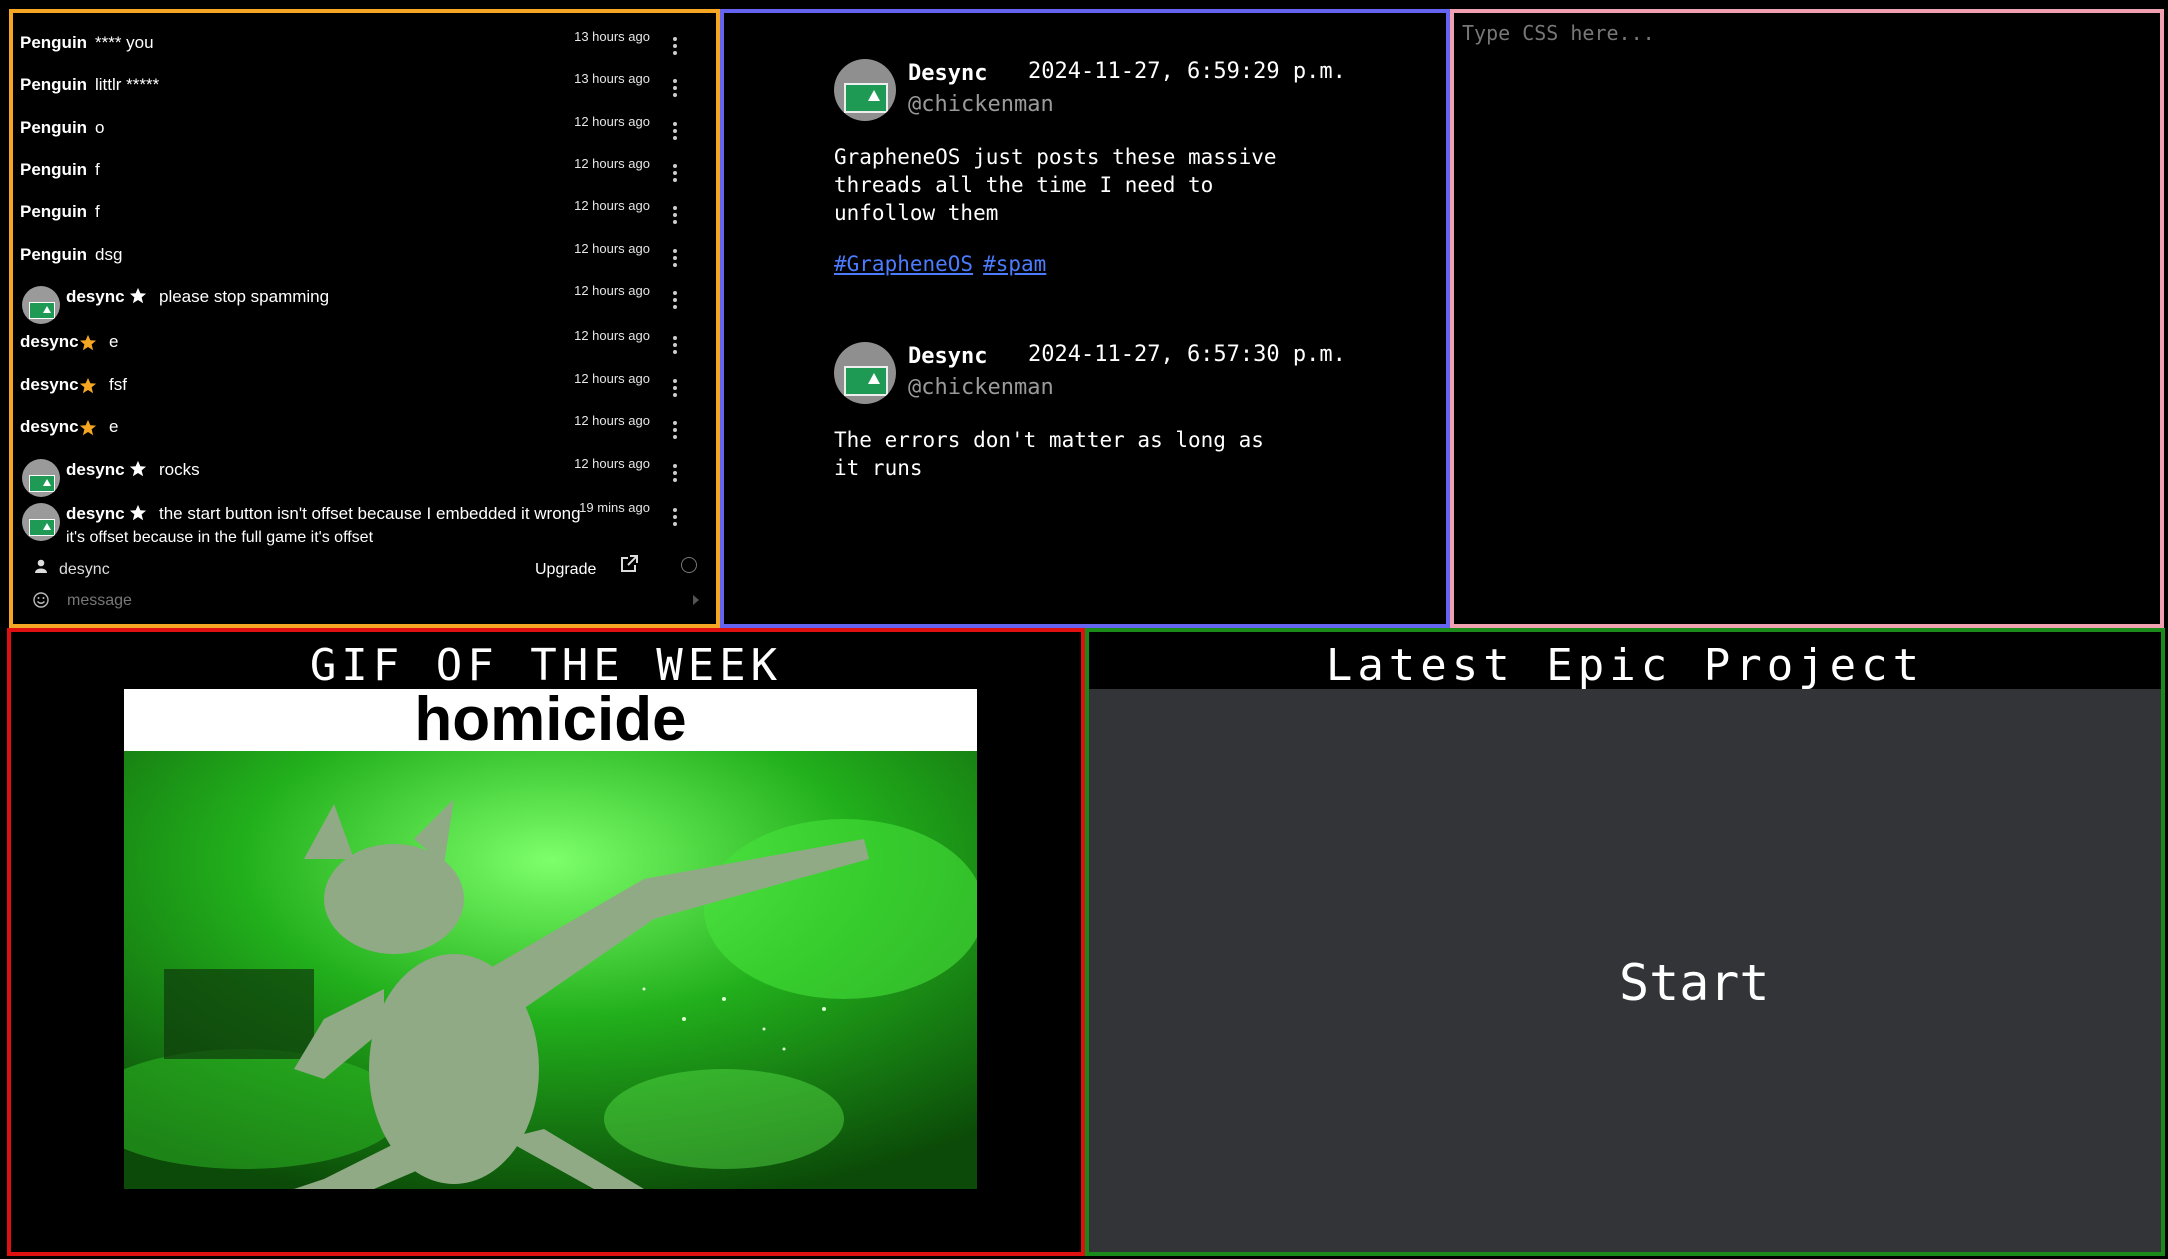  What do you see at coordinates (1014, 264) in the screenshot?
I see `hashtag-link: #spam` at bounding box center [1014, 264].